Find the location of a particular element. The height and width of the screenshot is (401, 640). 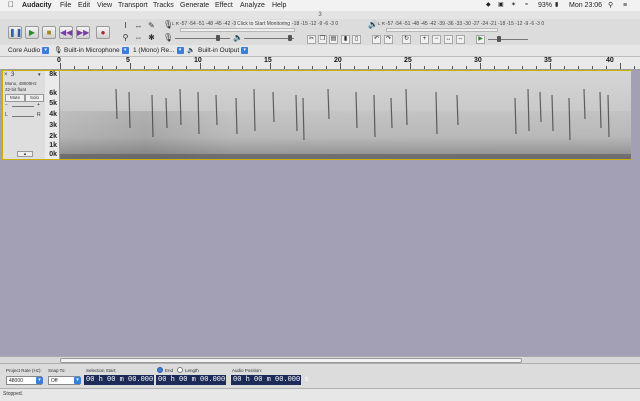

selection-start-time: 00 h 00 m 00.000 s is located at coordinates (123, 380).